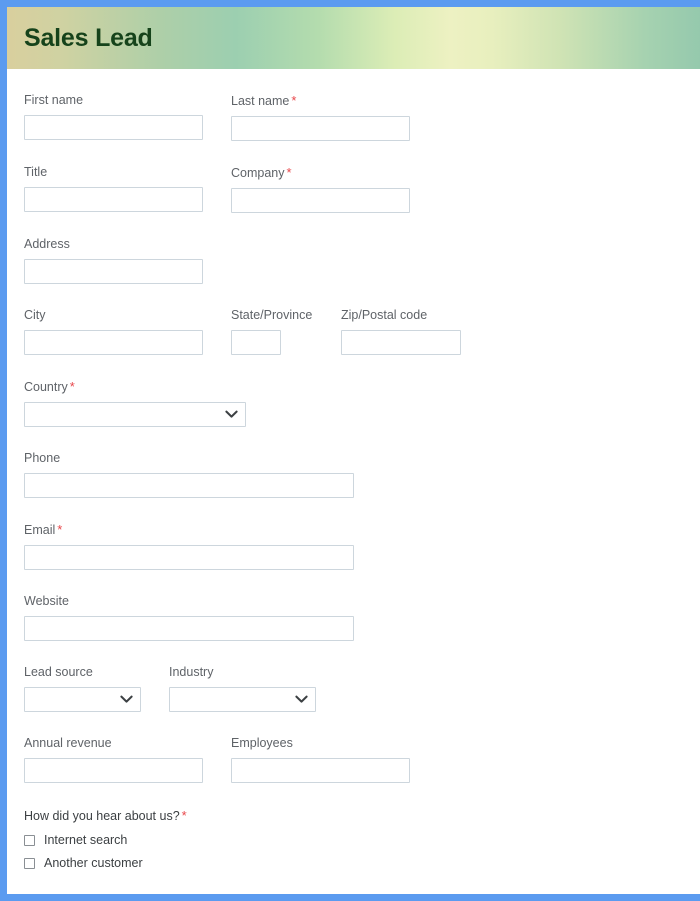  What do you see at coordinates (189, 601) in the screenshot?
I see `website-label: Website` at bounding box center [189, 601].